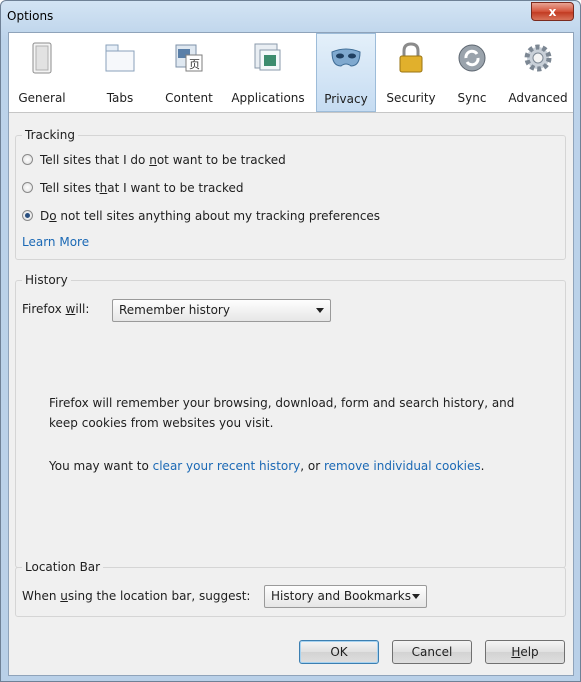 The image size is (581, 682). I want to click on history-legend: History, so click(46, 280).